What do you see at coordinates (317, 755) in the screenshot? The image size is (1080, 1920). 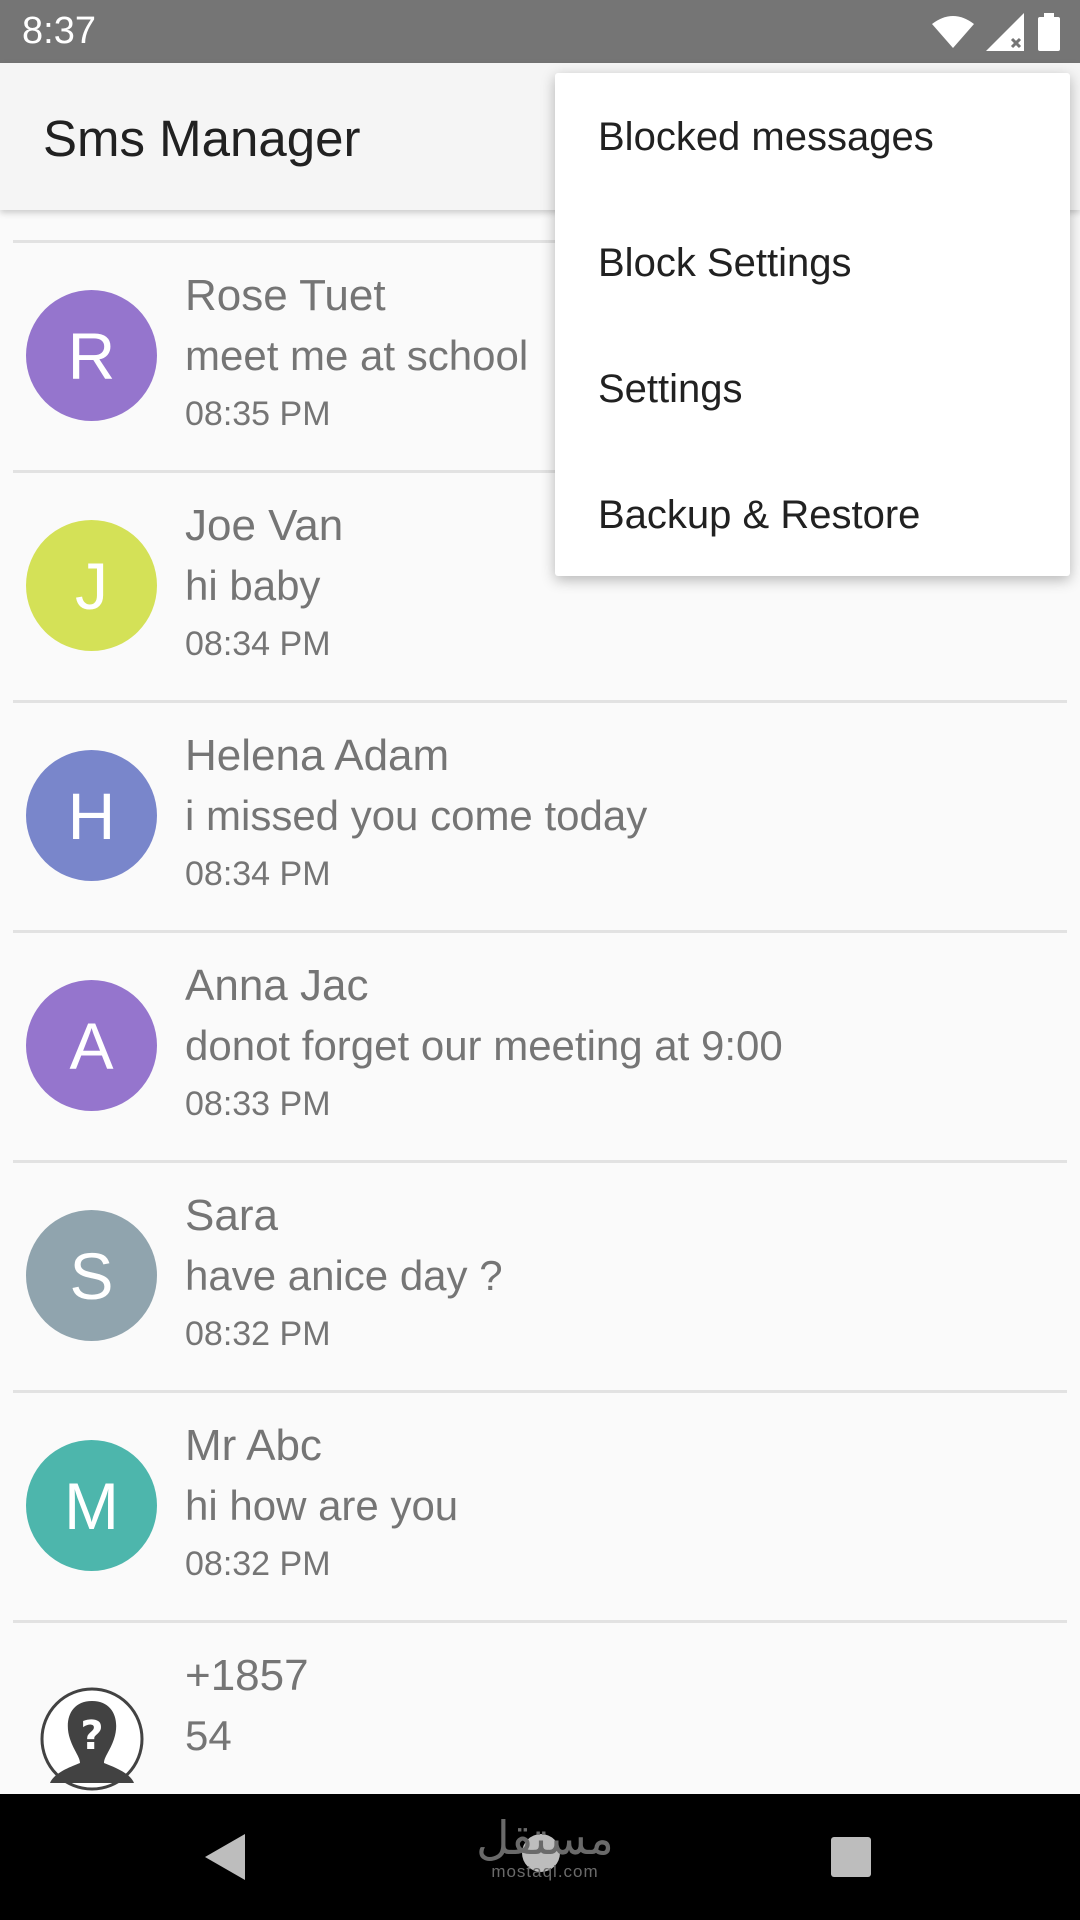 I see `contact-name: Helena Adam` at bounding box center [317, 755].